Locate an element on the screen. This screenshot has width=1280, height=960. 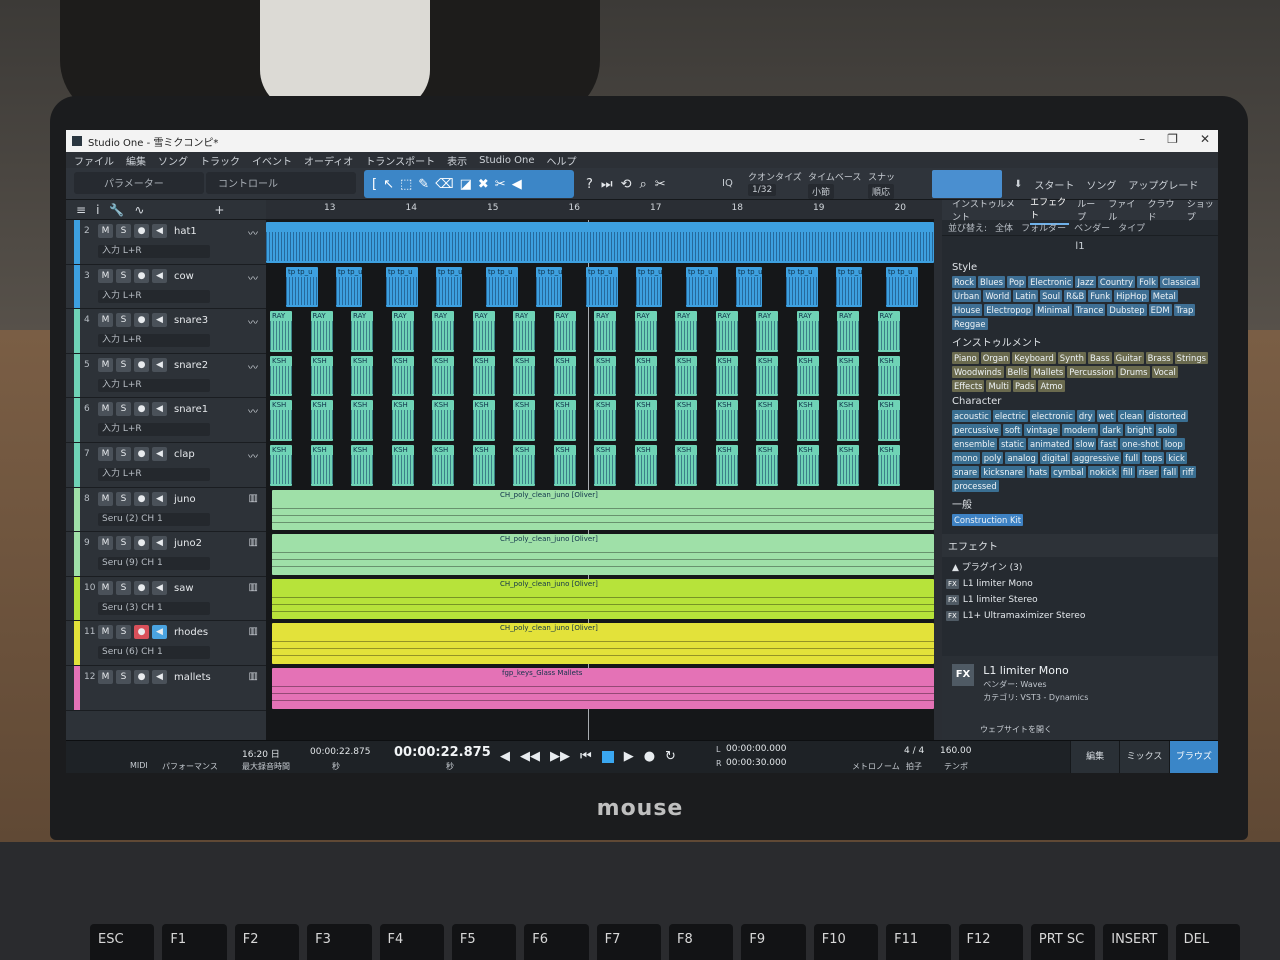
tag-style: Dubstep is located at coordinates (1127, 310).